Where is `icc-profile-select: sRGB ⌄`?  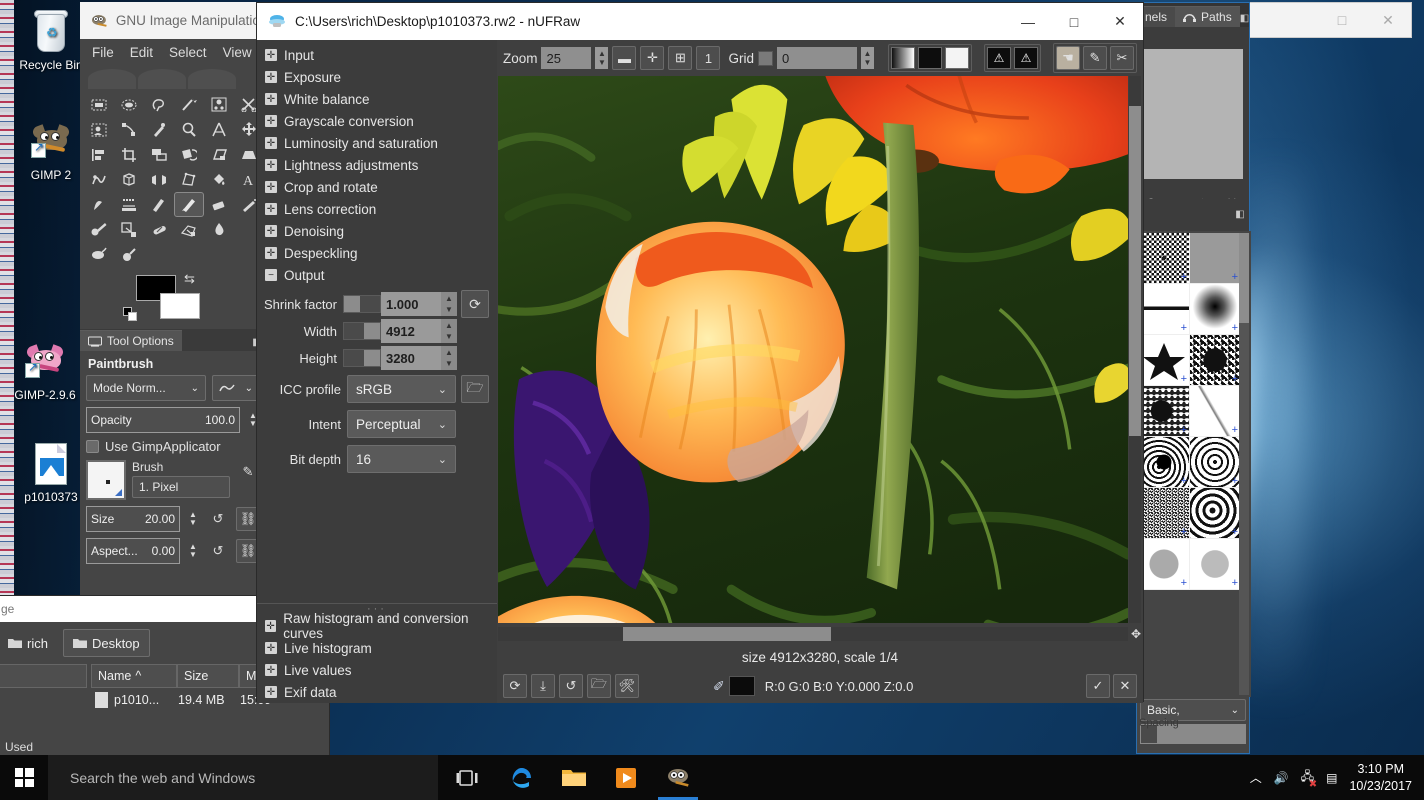
icc-profile-select: sRGB ⌄ is located at coordinates (401, 389).